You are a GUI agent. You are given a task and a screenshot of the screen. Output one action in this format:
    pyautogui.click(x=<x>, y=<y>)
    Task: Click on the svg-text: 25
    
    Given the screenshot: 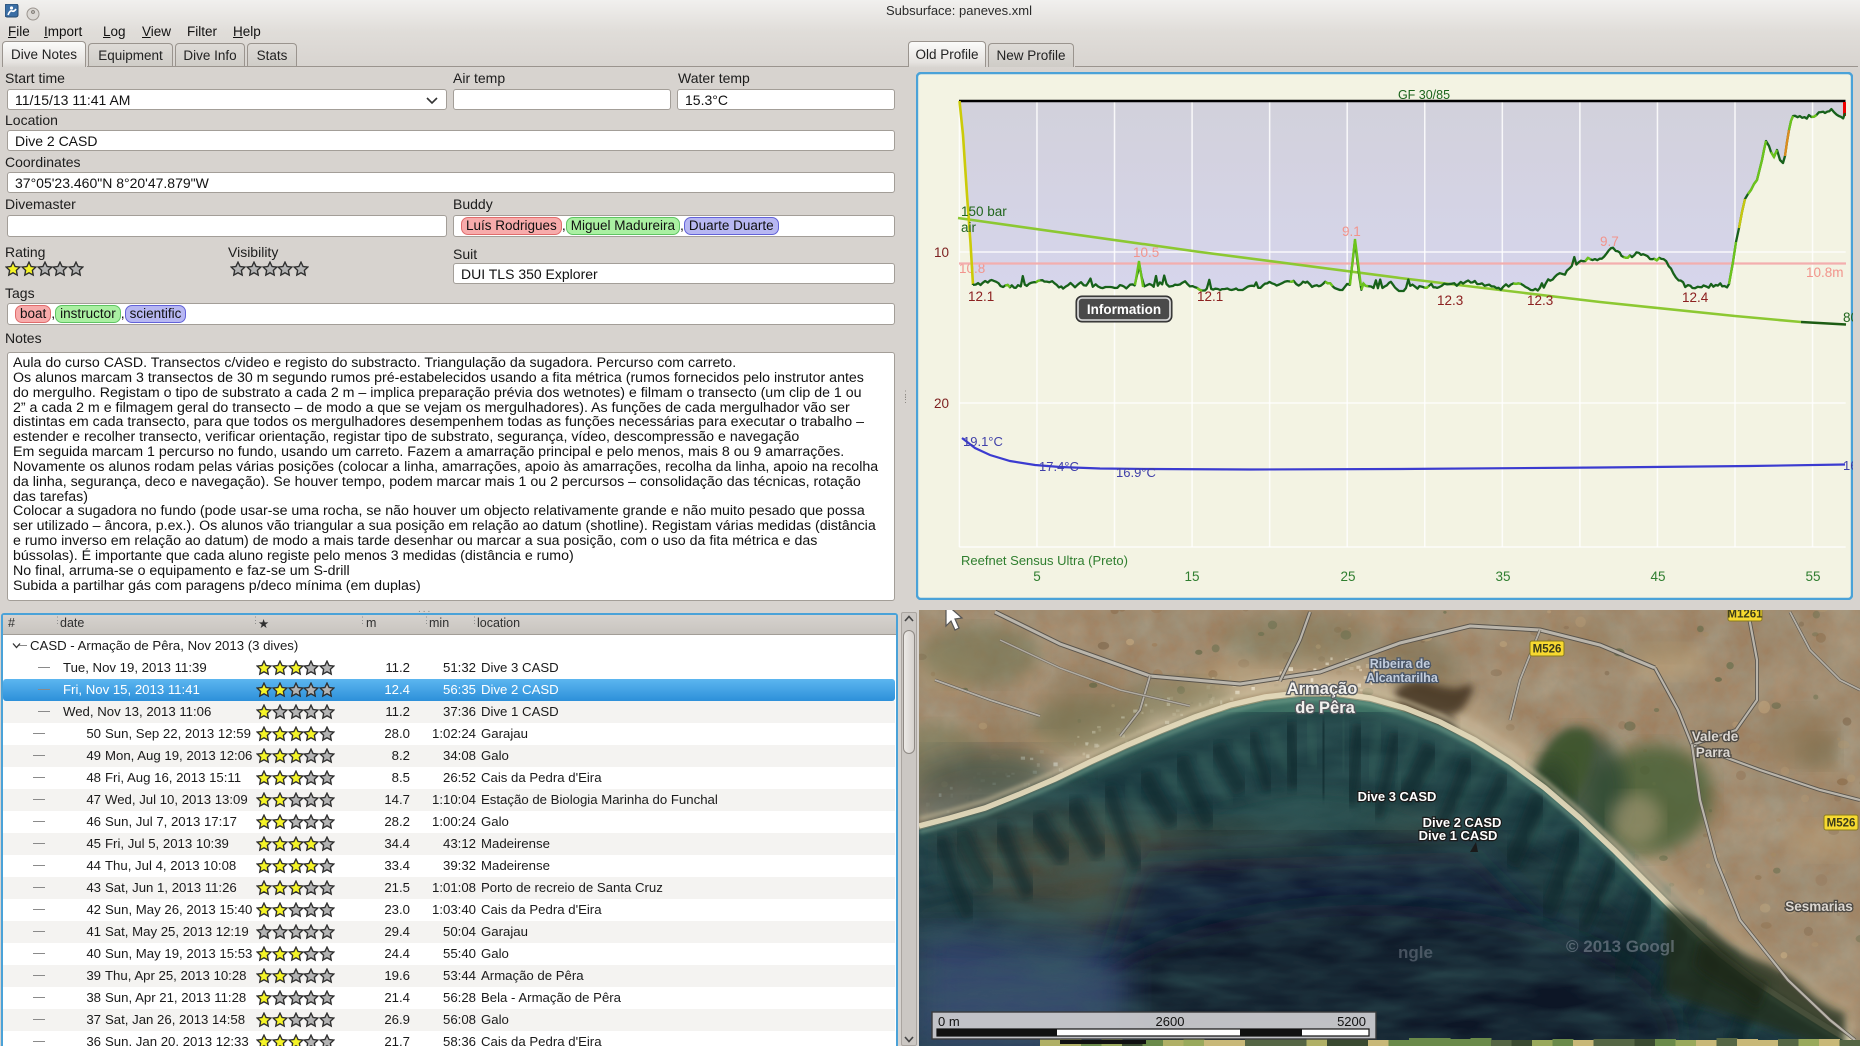 What is the action you would take?
    pyautogui.click(x=1347, y=576)
    